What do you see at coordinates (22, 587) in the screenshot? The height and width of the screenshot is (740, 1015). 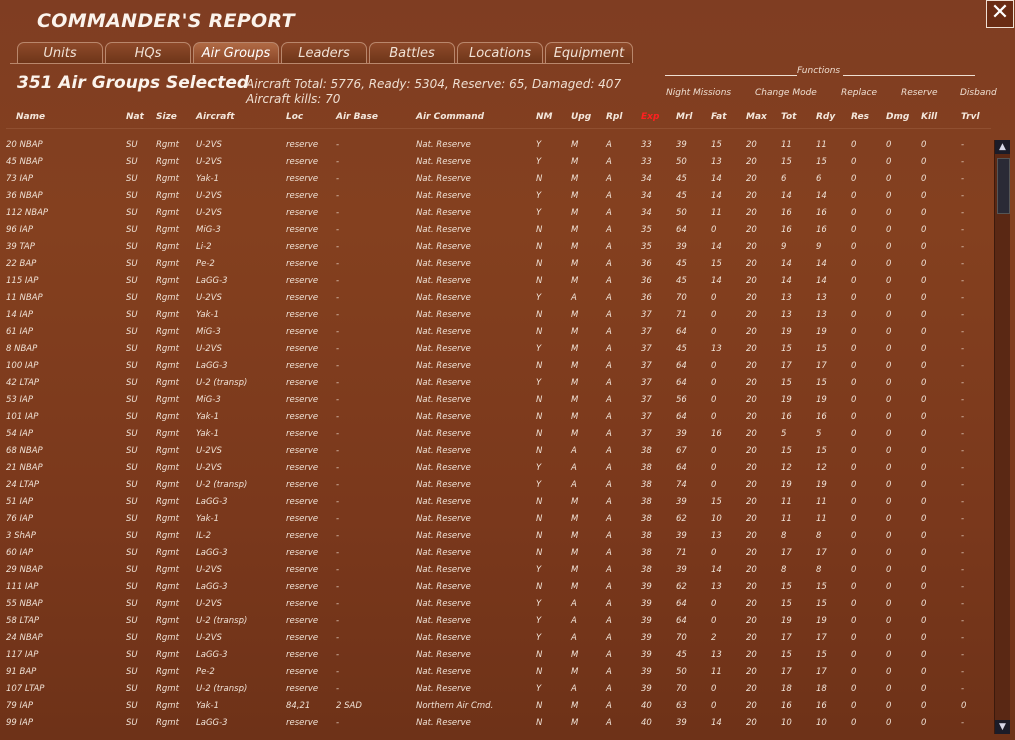 I see `cell-name: 111 IAP` at bounding box center [22, 587].